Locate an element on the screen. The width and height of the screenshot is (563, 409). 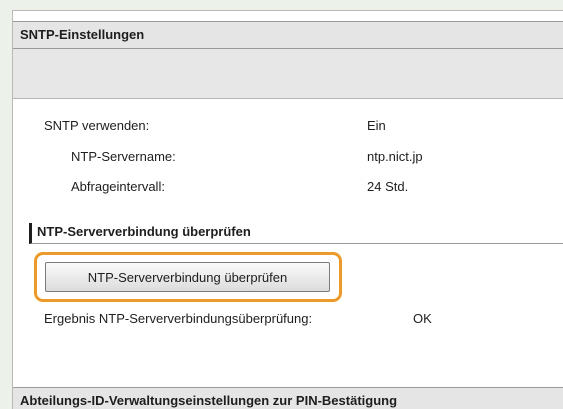
connection-check-title: NTP-Serververbindung überprüfen is located at coordinates (144, 231).